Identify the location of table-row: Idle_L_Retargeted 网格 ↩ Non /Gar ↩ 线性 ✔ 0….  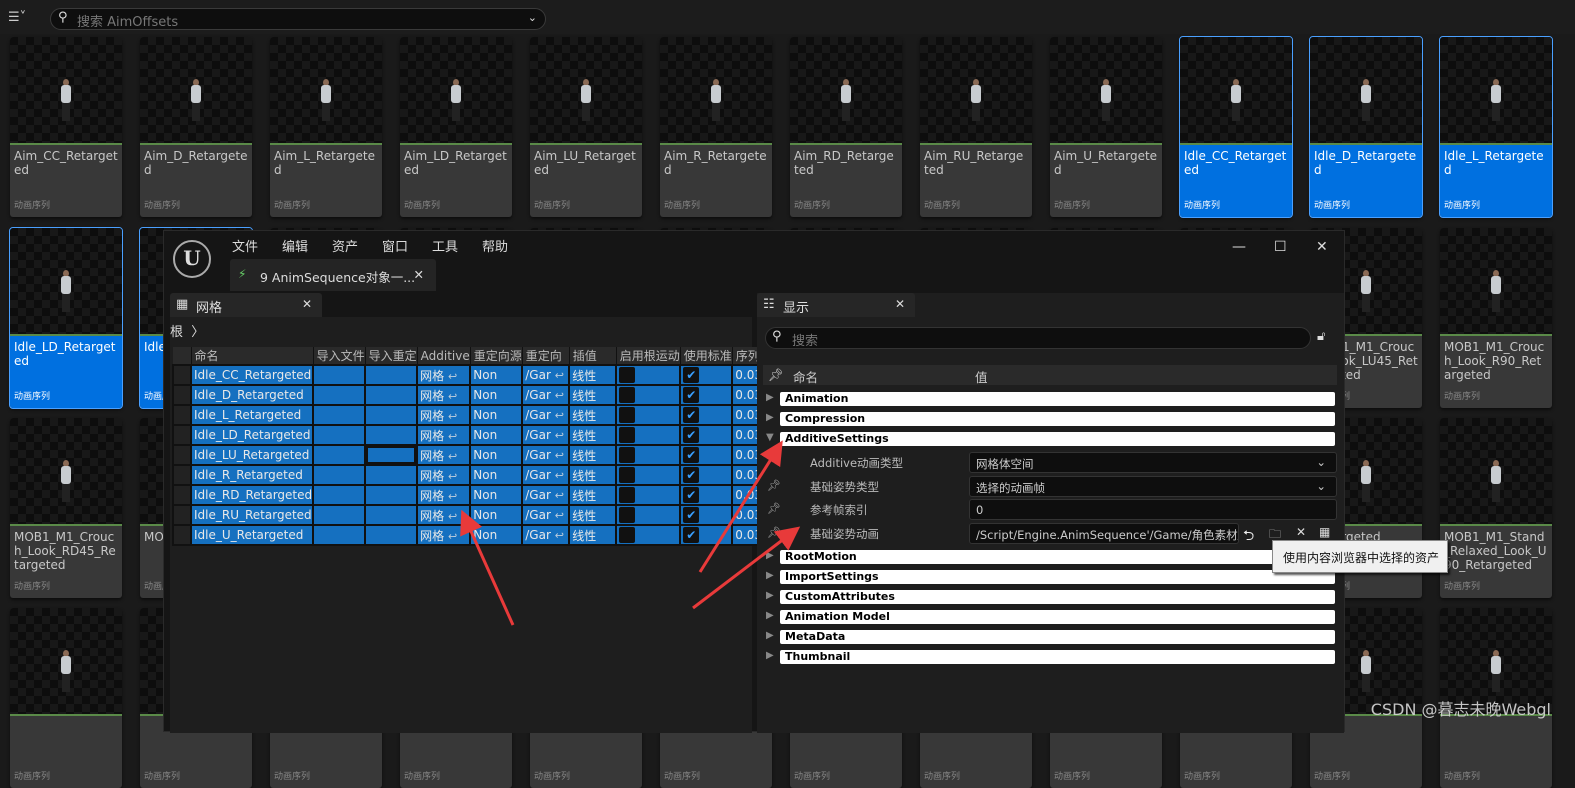
(502, 415).